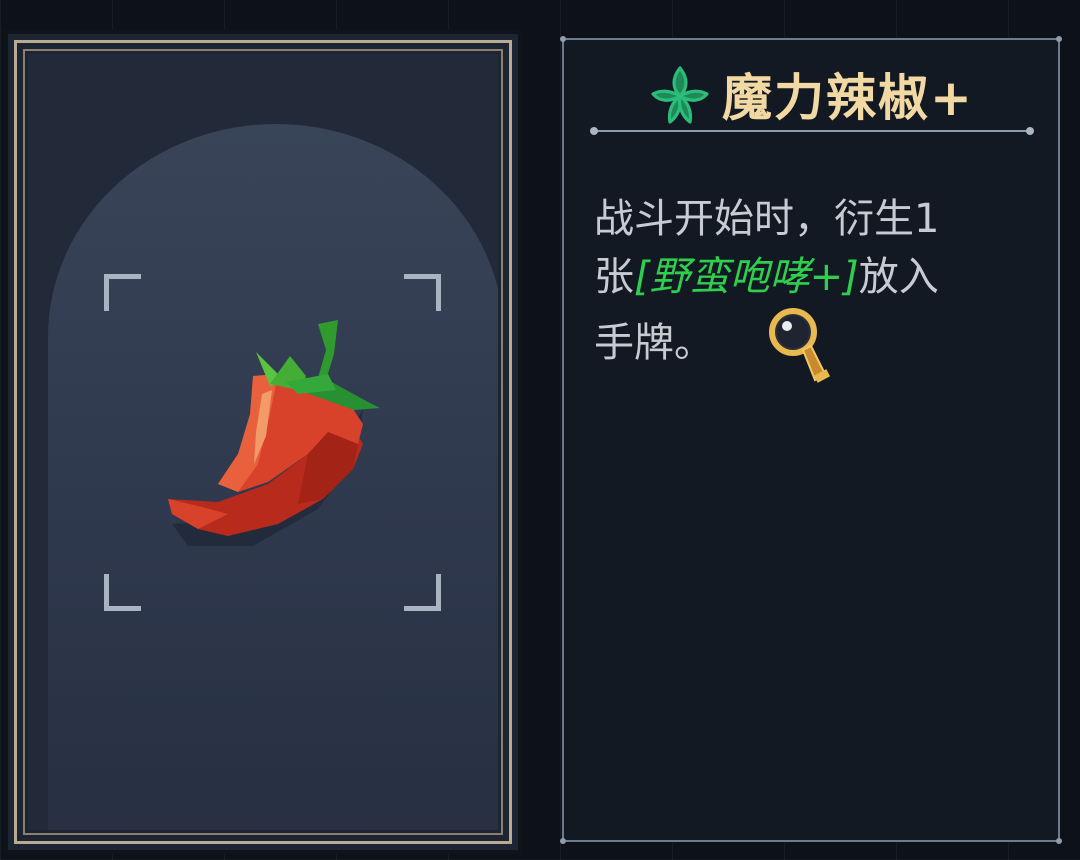 This screenshot has width=1080, height=860. What do you see at coordinates (746, 277) in the screenshot?
I see `card-keyword-link: [野蛮咆哮+]` at bounding box center [746, 277].